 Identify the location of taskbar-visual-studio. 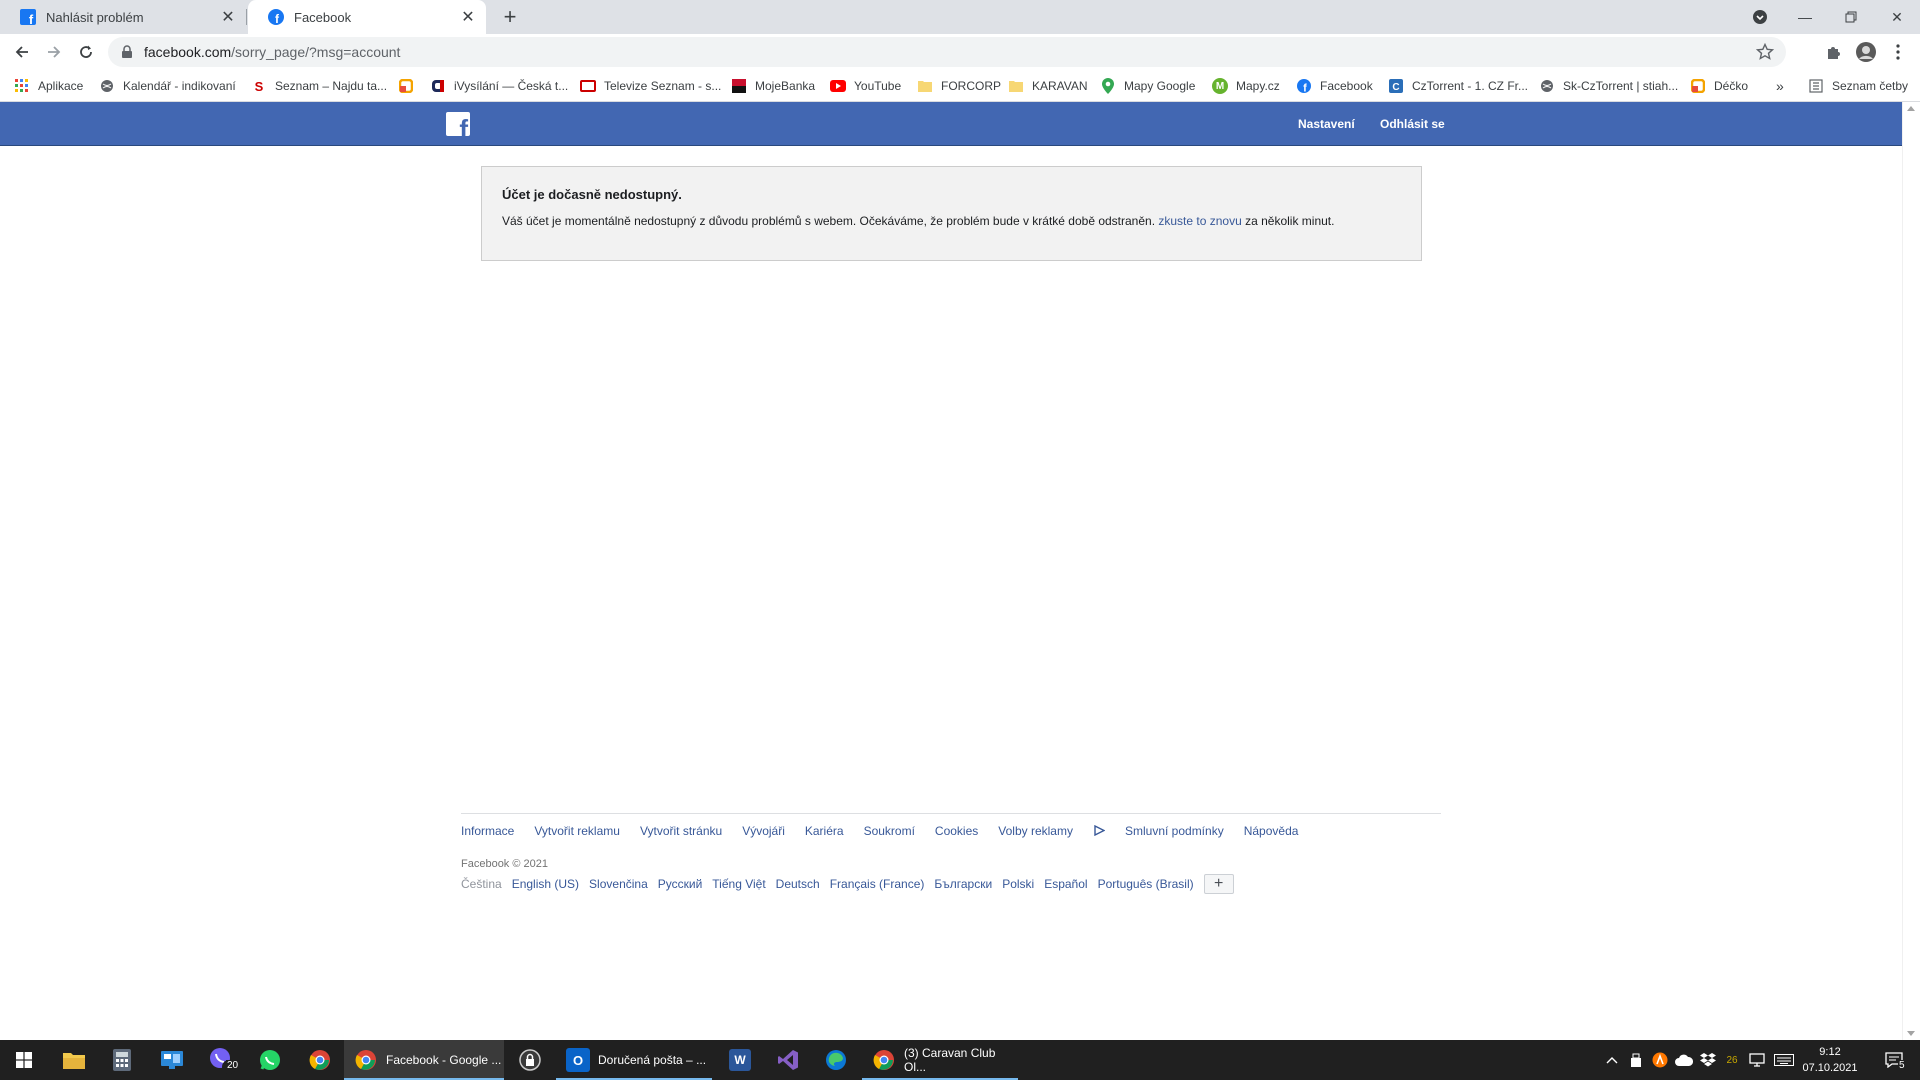
(788, 1060).